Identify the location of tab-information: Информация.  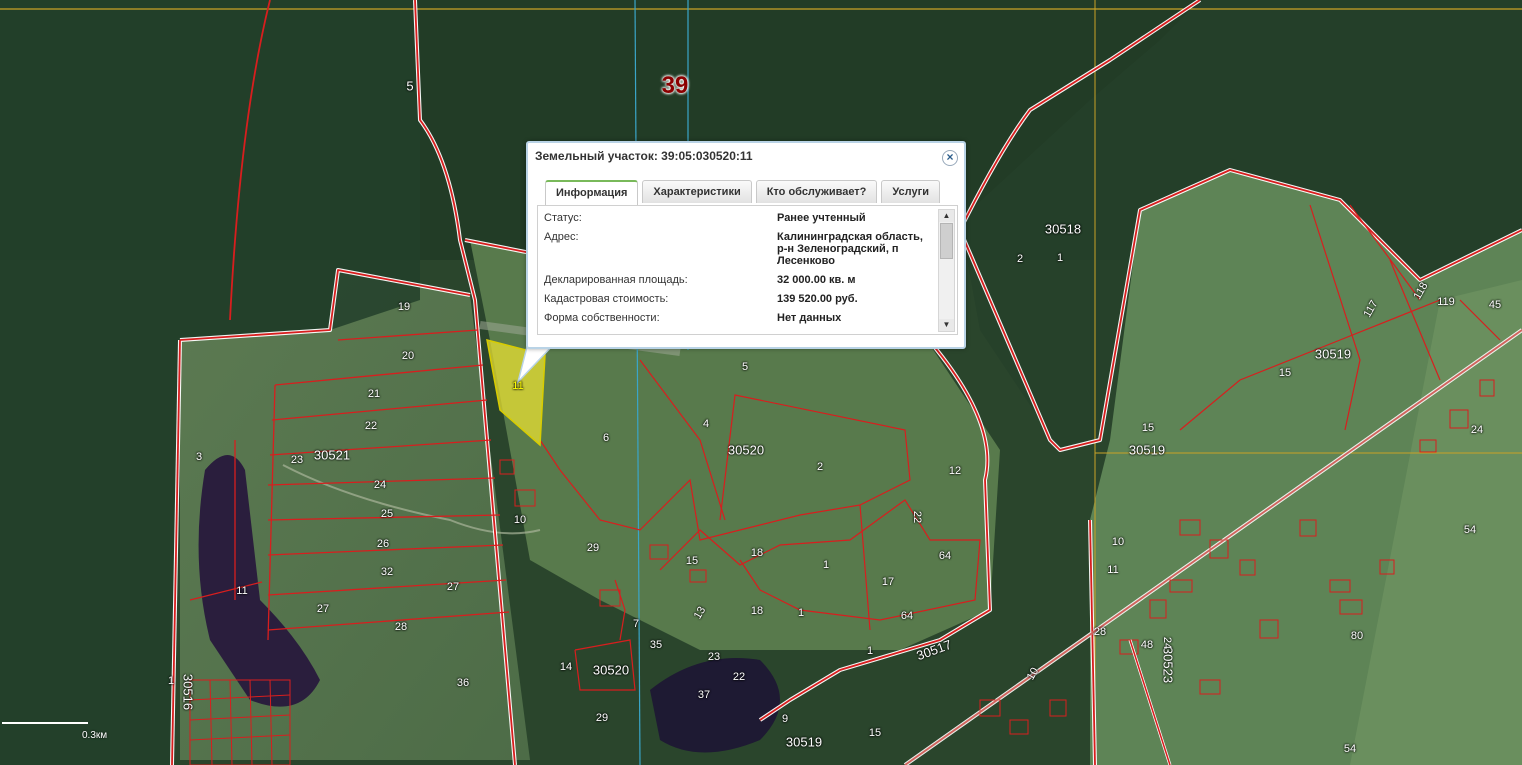
(592, 192).